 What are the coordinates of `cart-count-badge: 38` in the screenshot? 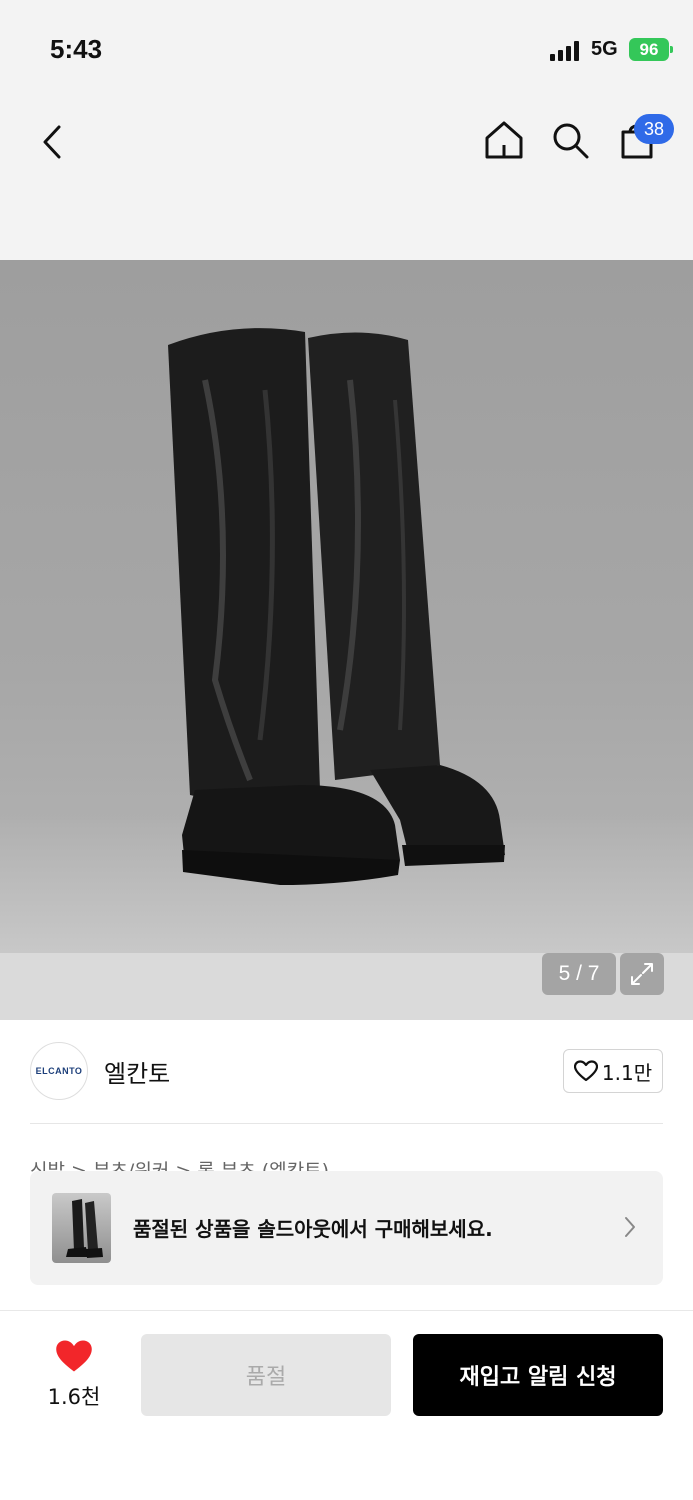 It's located at (654, 129).